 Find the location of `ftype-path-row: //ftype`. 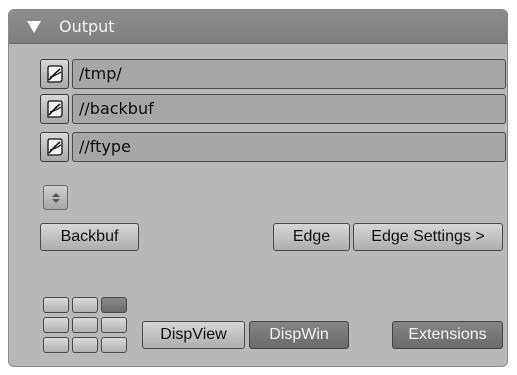

ftype-path-row: //ftype is located at coordinates (273, 147).